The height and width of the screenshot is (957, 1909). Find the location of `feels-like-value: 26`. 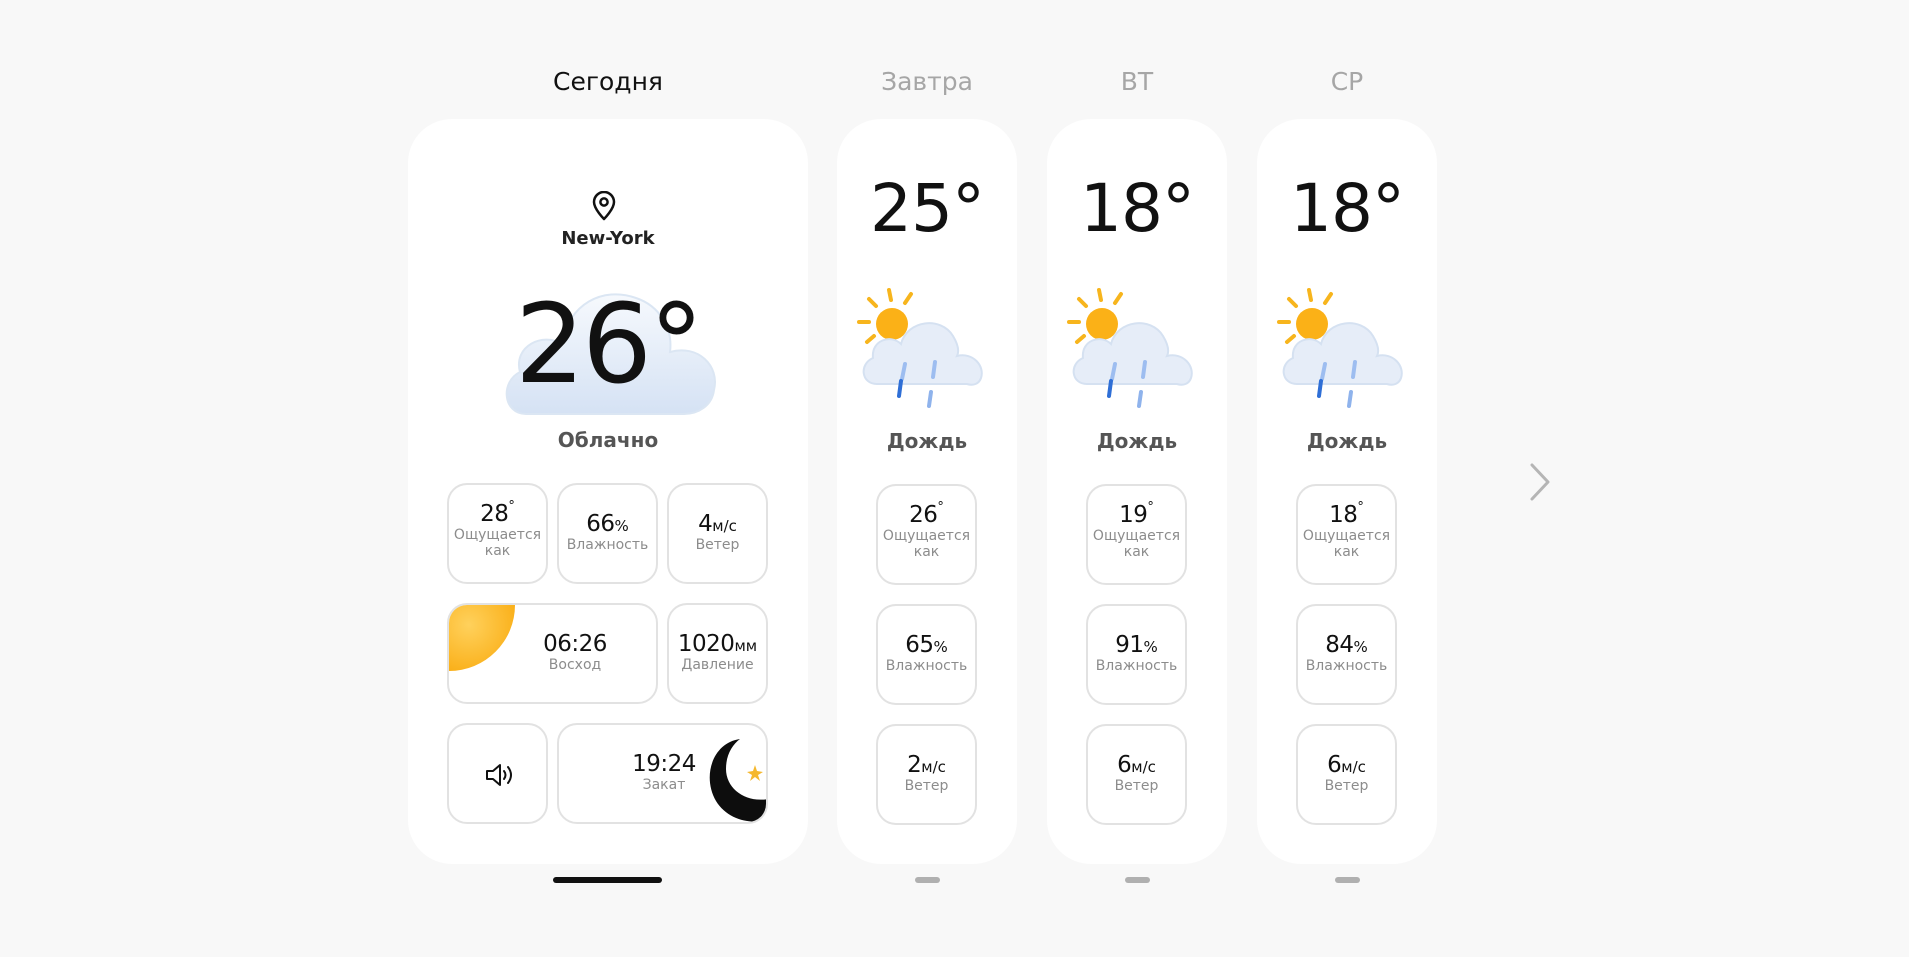

feels-like-value: 26 is located at coordinates (923, 515).